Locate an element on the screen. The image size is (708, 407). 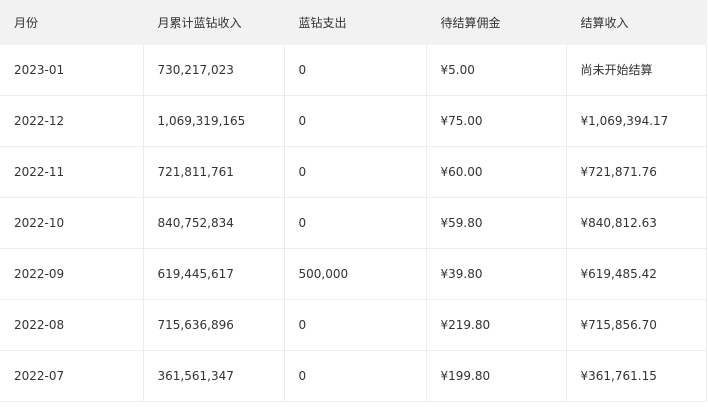
cell-pending-commission: ¥75.00 is located at coordinates (496, 121).